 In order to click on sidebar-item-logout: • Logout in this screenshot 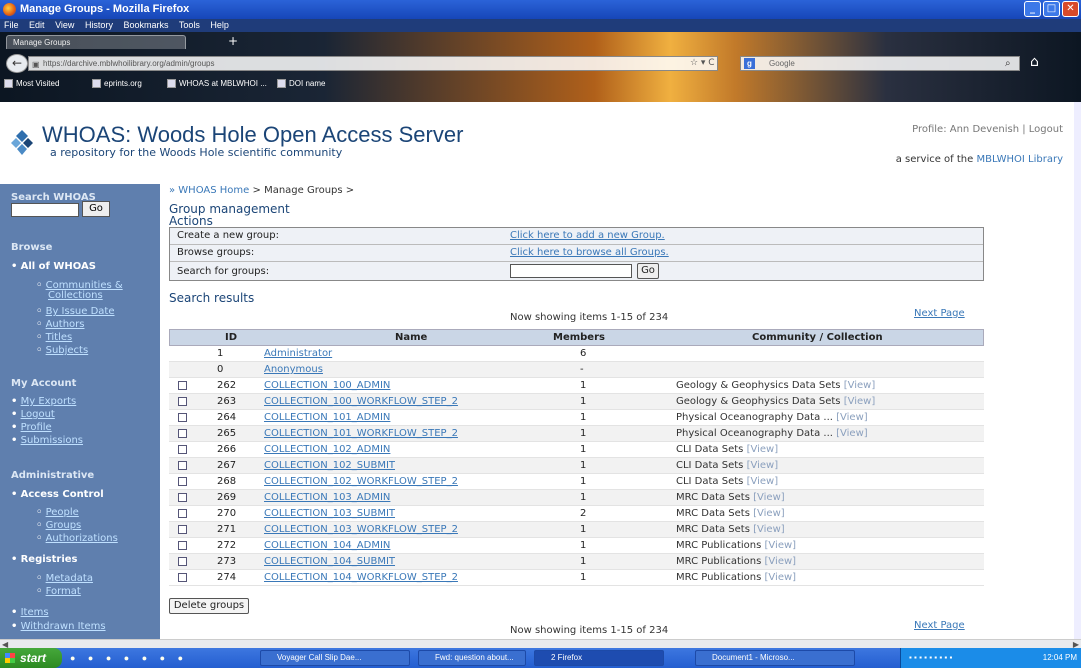, I will do `click(33, 414)`.